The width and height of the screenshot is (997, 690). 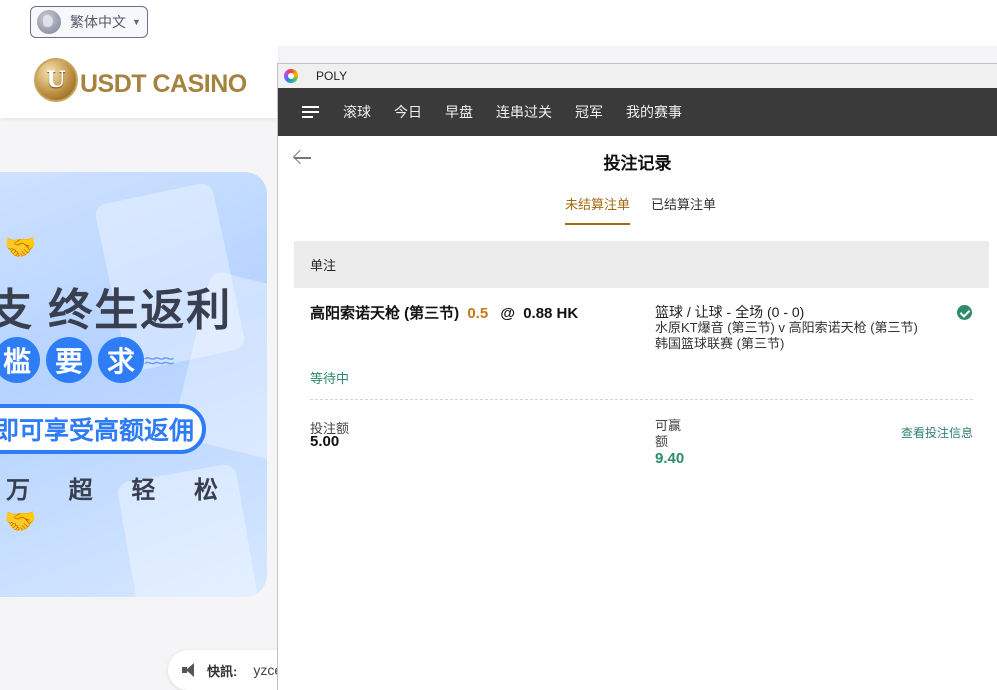 I want to click on bet-handicap: 0.5, so click(x=478, y=313).